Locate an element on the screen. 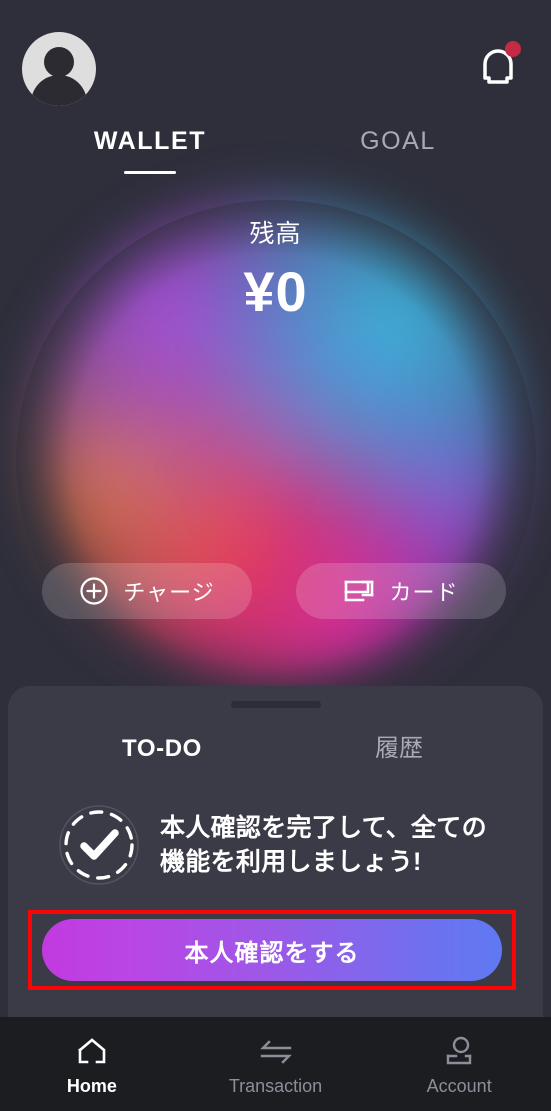  tab-goal: GOAL is located at coordinates (398, 141).